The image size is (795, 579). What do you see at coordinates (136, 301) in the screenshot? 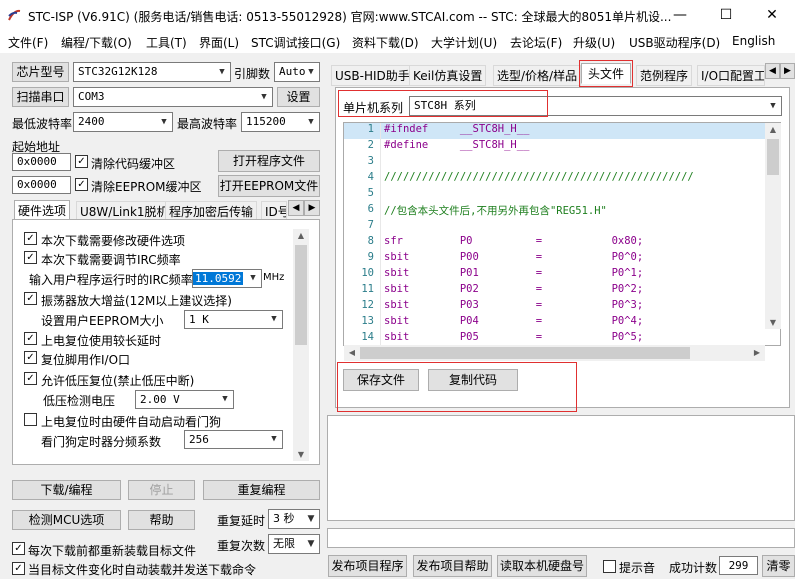
I see `opt-osc-gain-label: 振荡器放大增益(12M以上建议选择)` at bounding box center [136, 301].